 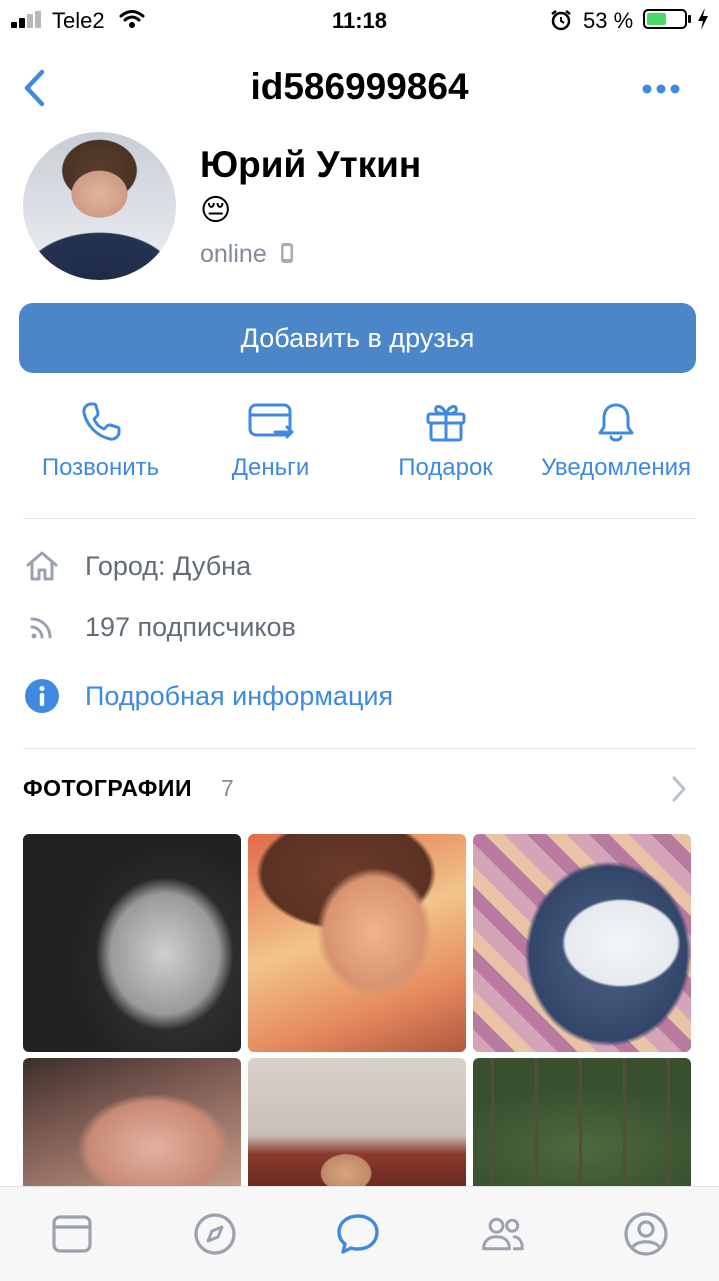 What do you see at coordinates (357, 338) in the screenshot?
I see `add-friend-button: Добавить в друзья` at bounding box center [357, 338].